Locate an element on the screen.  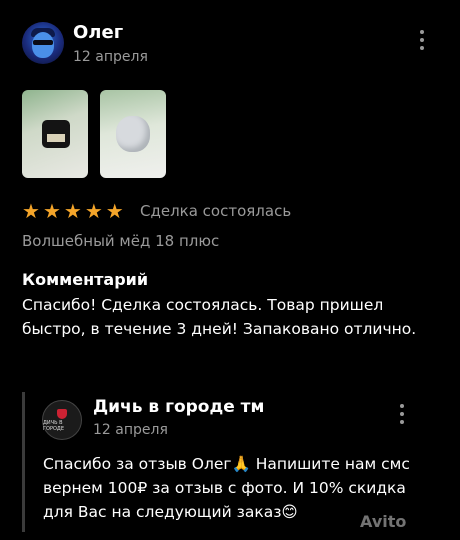
honey-jar-icon is located at coordinates (56, 134).